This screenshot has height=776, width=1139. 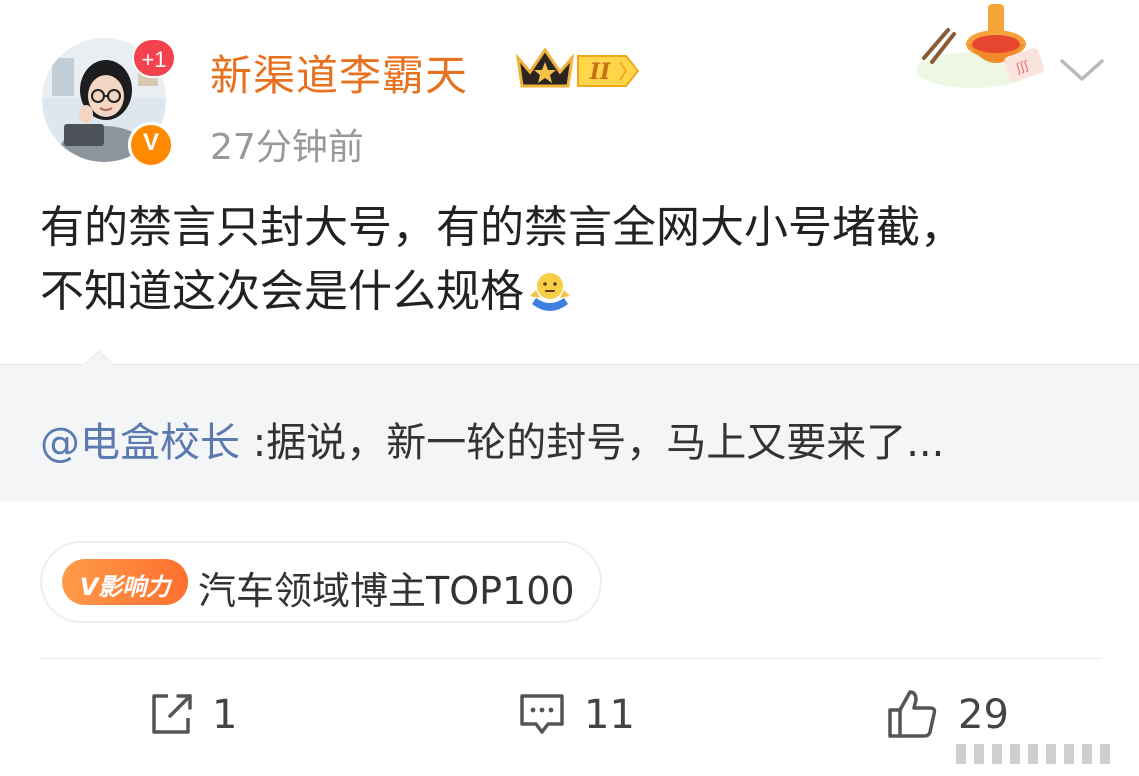 I want to click on share-count: 1, so click(x=225, y=715).